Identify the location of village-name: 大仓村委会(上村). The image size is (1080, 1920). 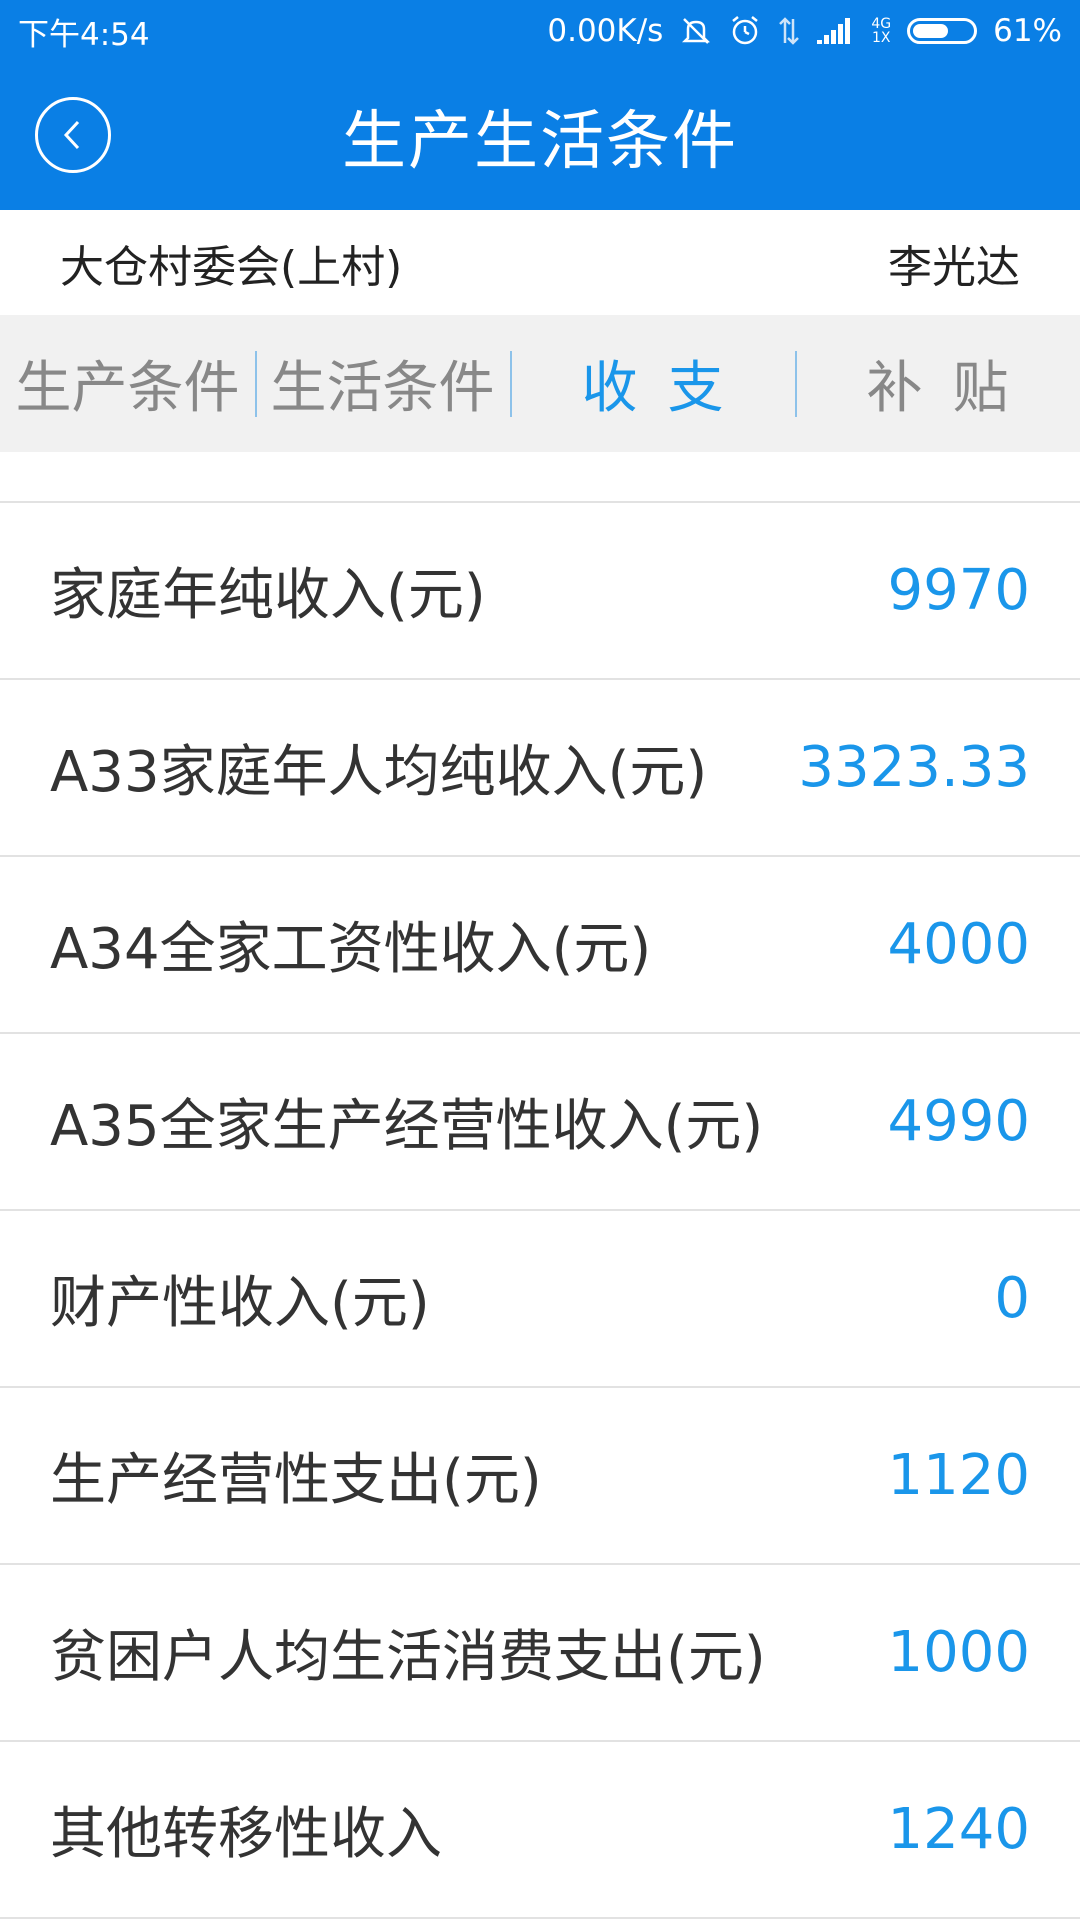
(231, 267).